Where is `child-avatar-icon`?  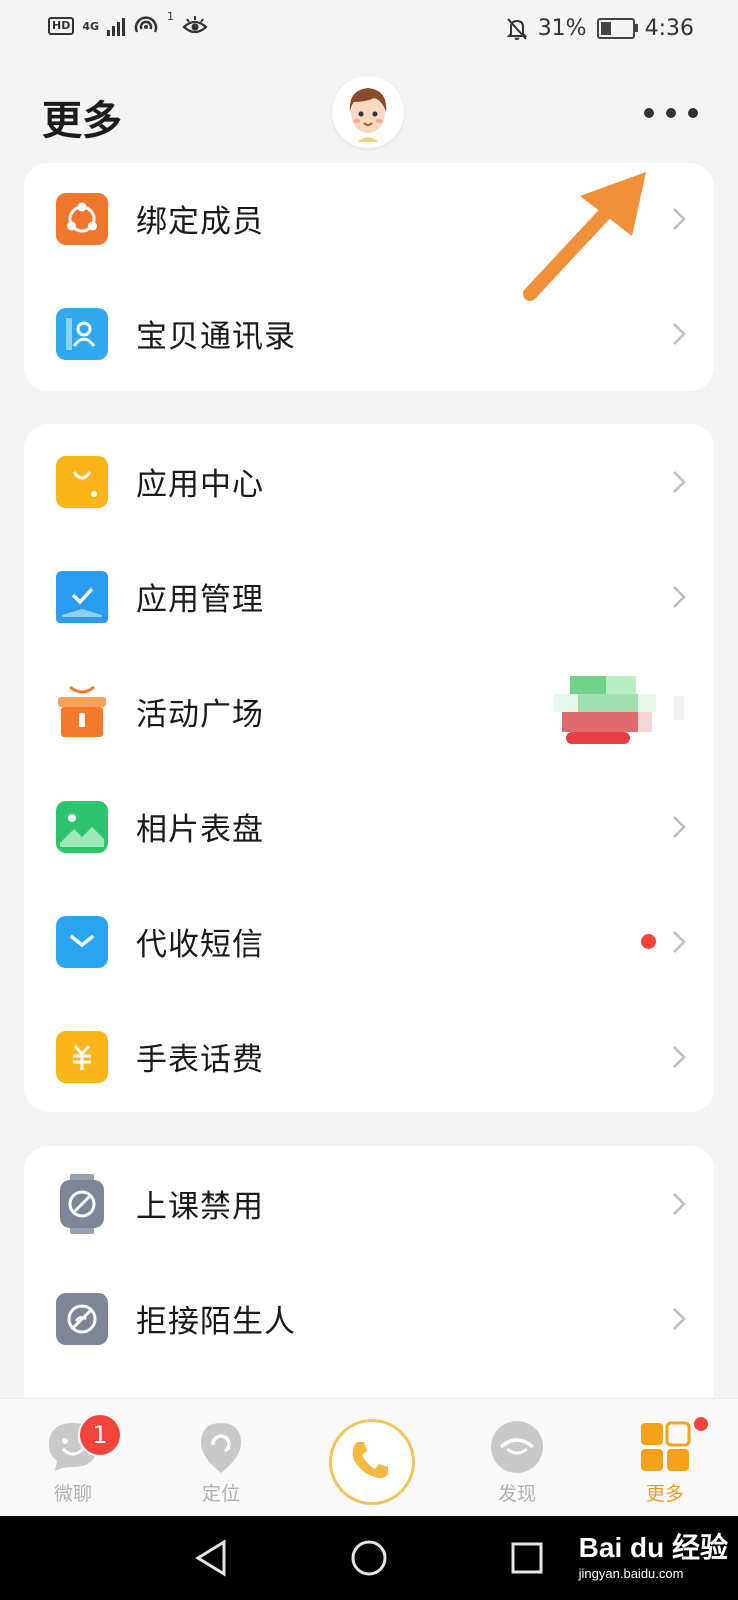
child-avatar-icon is located at coordinates (368, 112).